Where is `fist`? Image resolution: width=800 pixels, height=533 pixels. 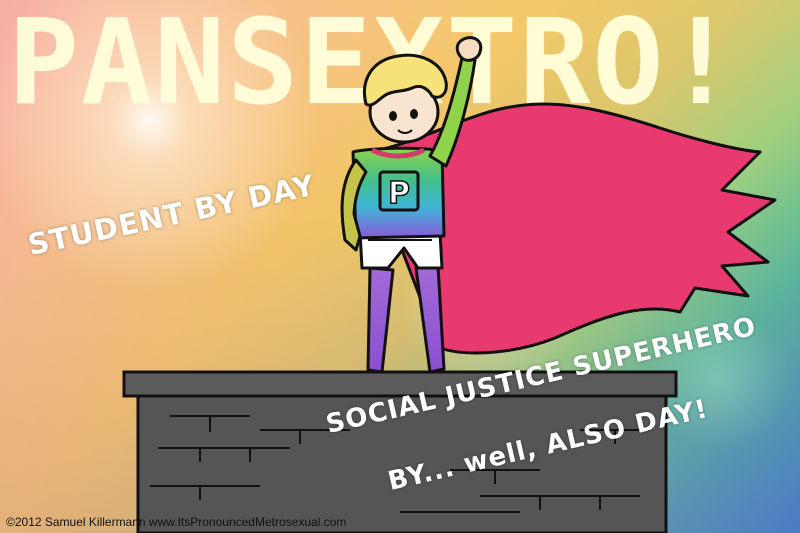
fist is located at coordinates (469, 49).